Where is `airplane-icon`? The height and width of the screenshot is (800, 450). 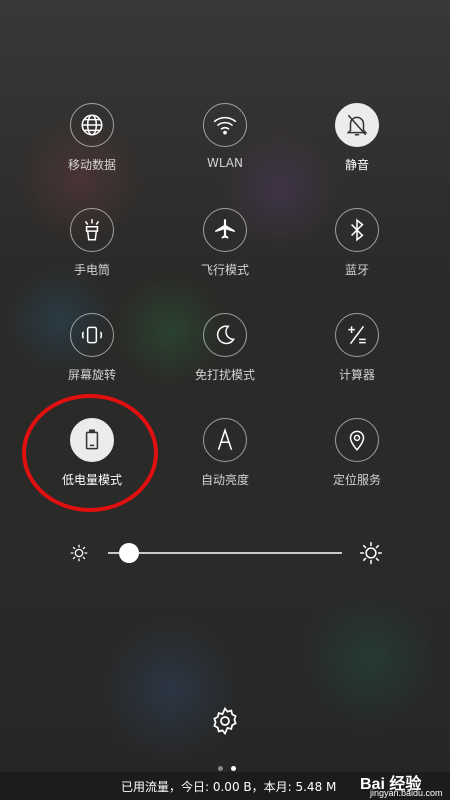
airplane-icon is located at coordinates (225, 230).